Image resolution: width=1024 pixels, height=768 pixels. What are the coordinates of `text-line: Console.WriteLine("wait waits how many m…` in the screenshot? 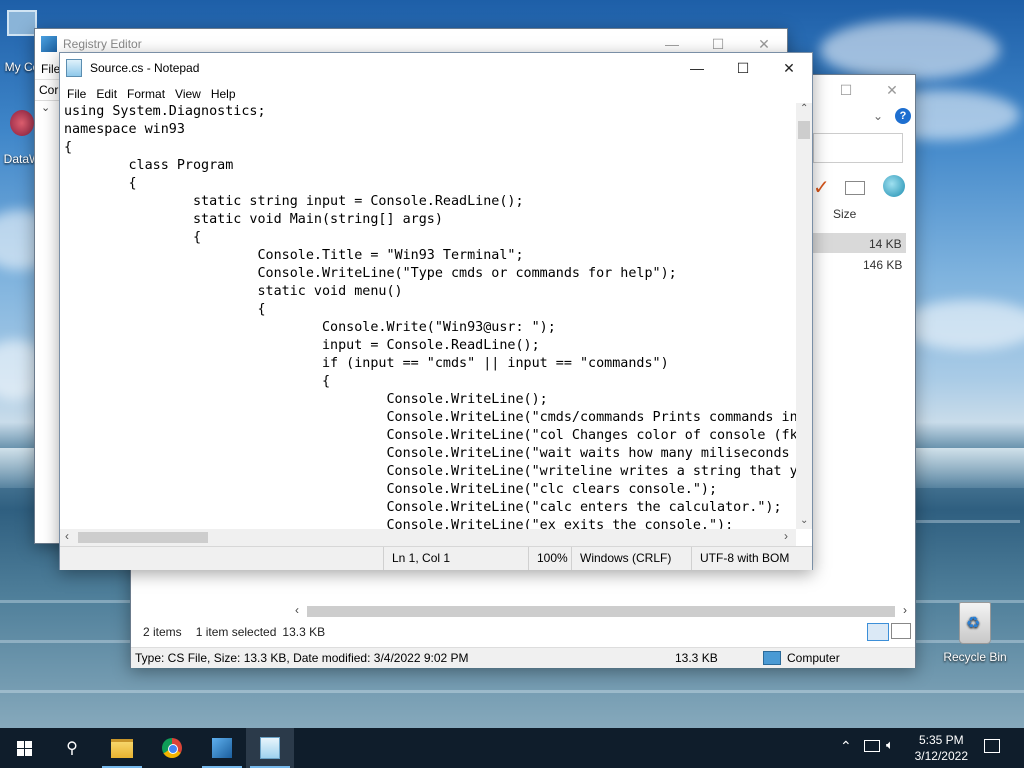 It's located at (427, 453).